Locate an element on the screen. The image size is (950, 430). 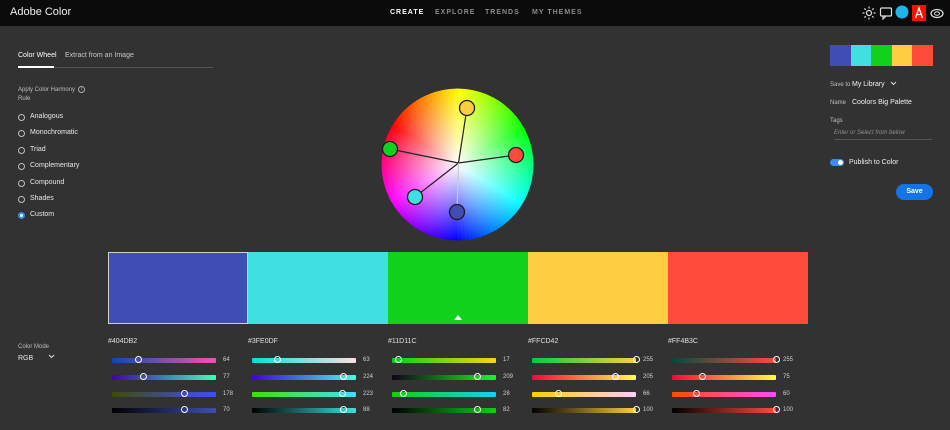
adobe-logo-icon is located at coordinates (919, 13).